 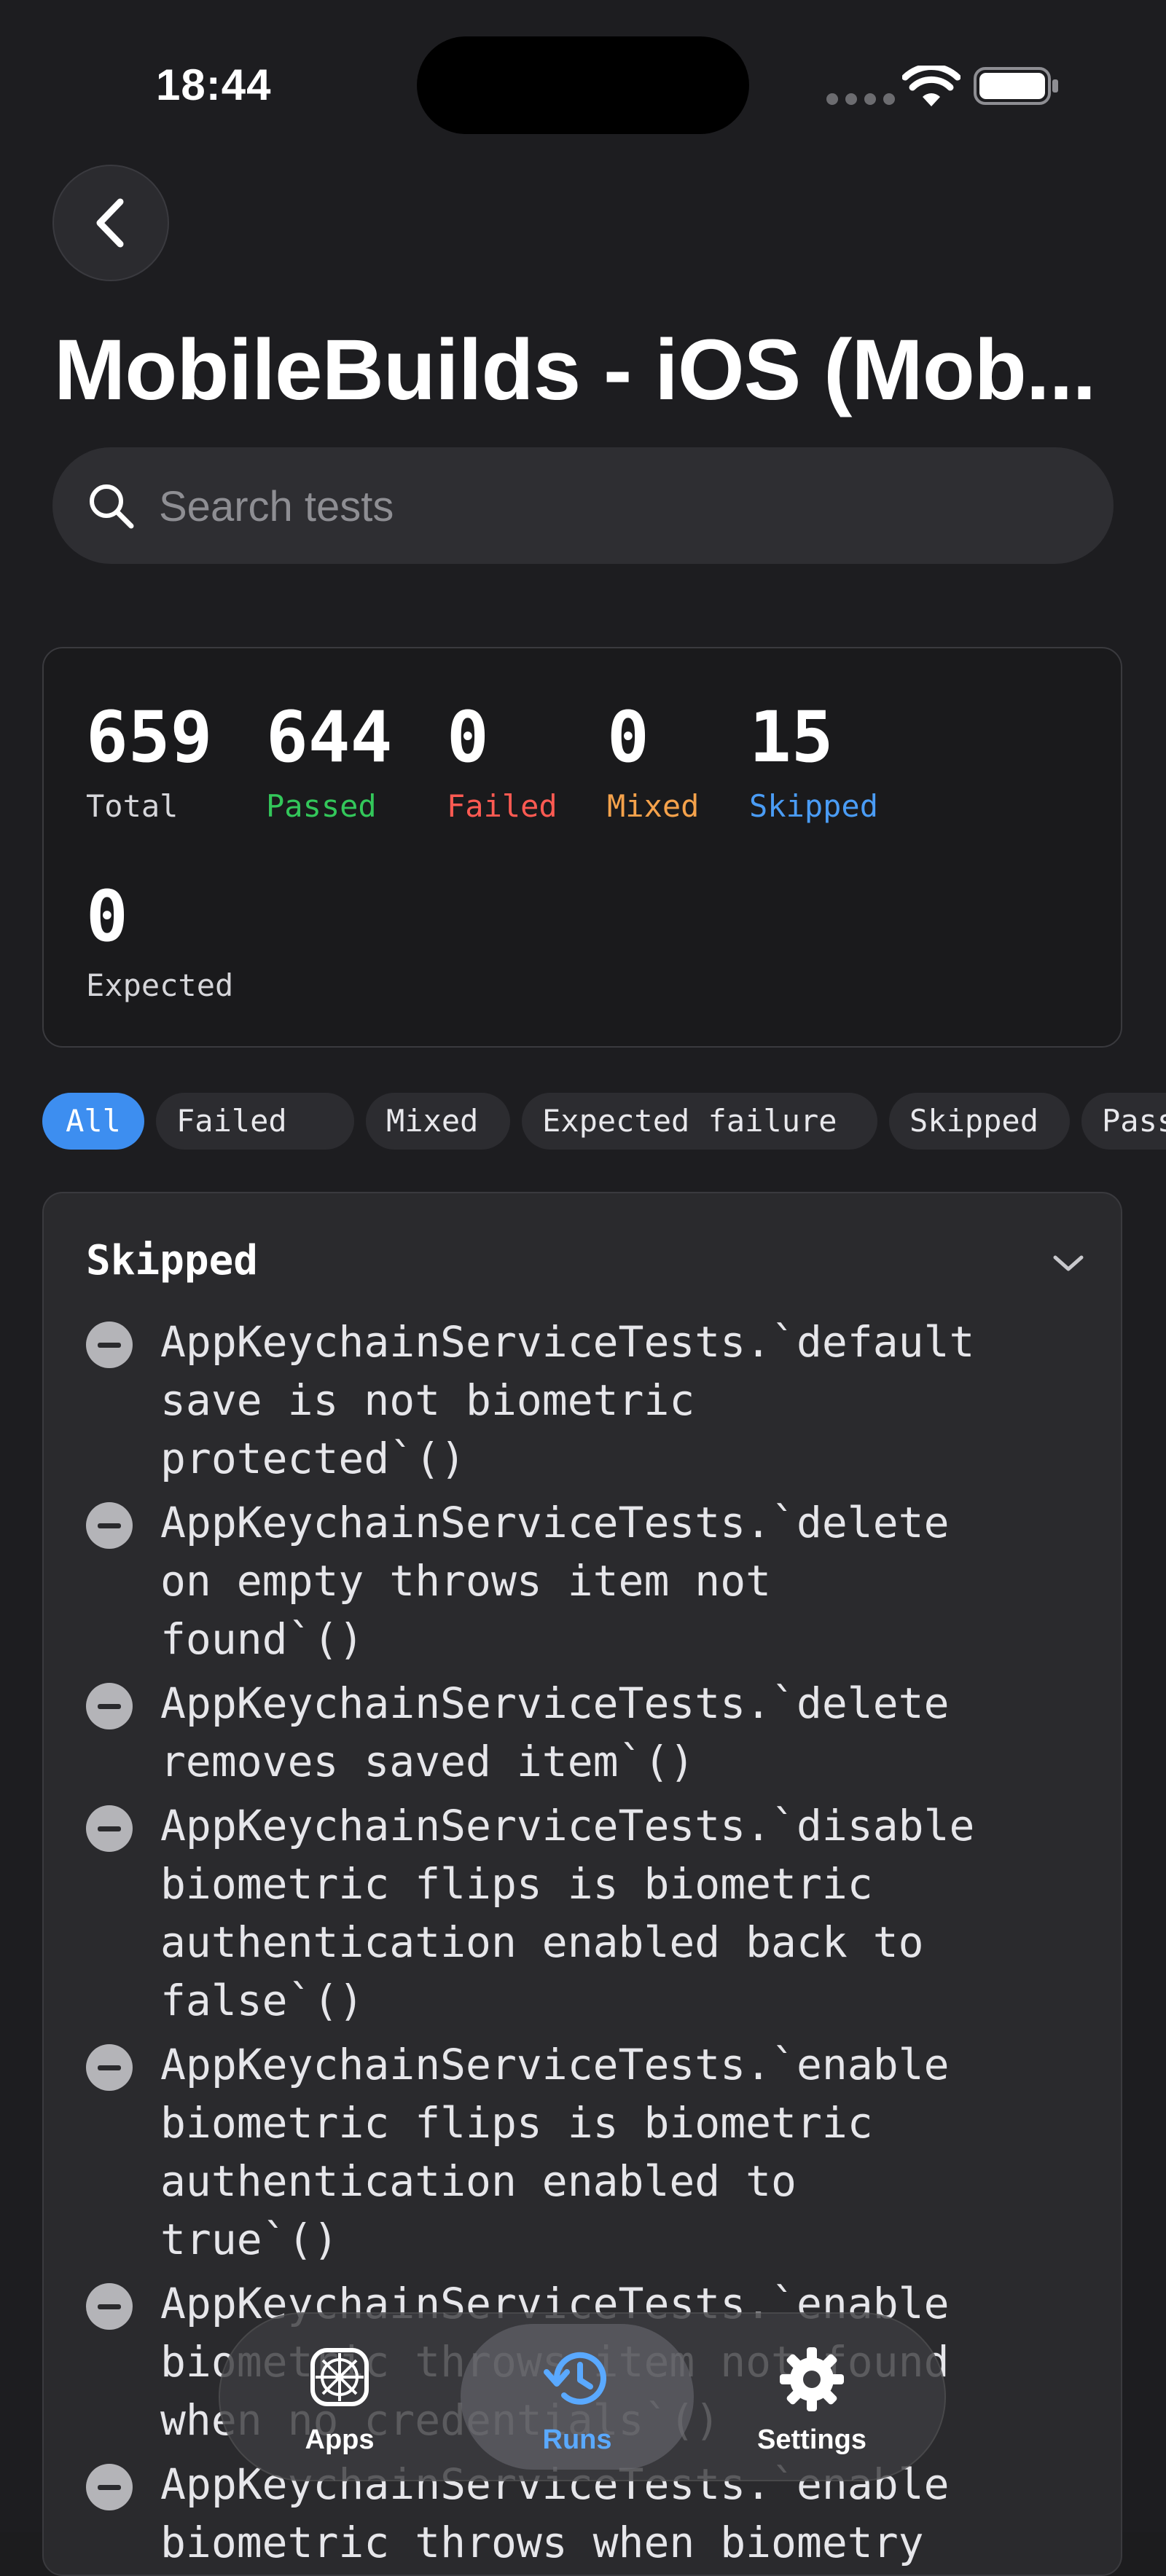 I want to click on search-input, so click(x=614, y=506).